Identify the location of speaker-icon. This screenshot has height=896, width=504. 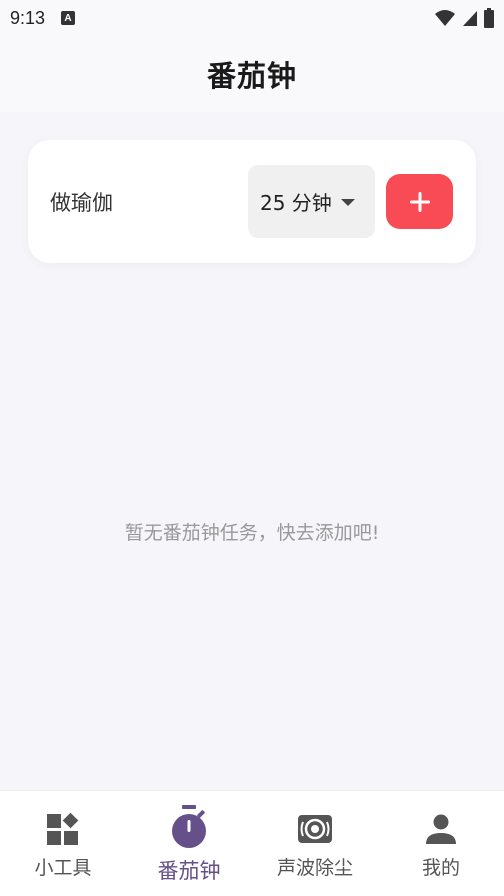
(315, 829).